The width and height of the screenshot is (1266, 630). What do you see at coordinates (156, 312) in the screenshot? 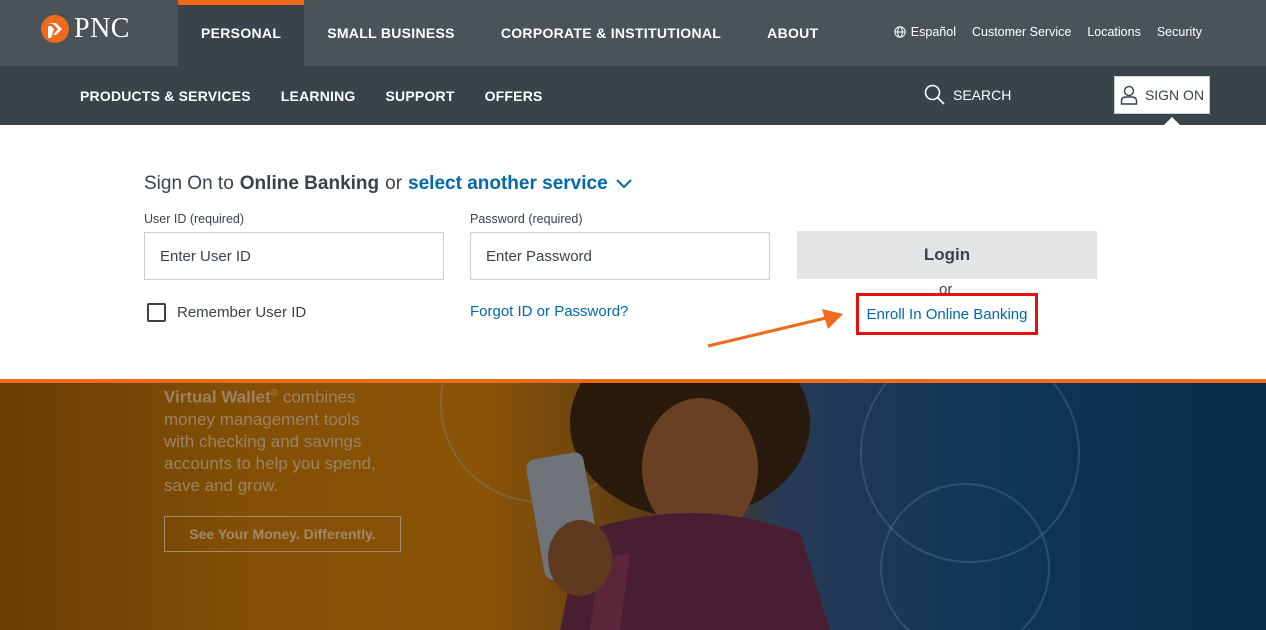
I see `checkbox-box` at bounding box center [156, 312].